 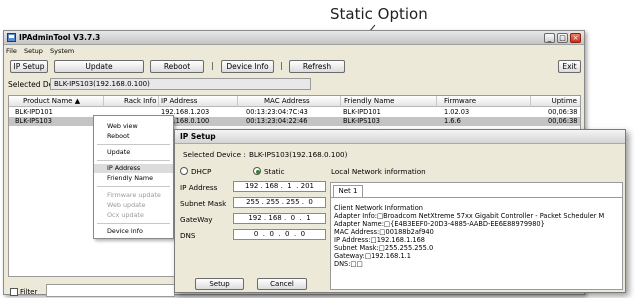 I want to click on cell-friendly-name: BLK-IPS103, so click(x=361, y=121).